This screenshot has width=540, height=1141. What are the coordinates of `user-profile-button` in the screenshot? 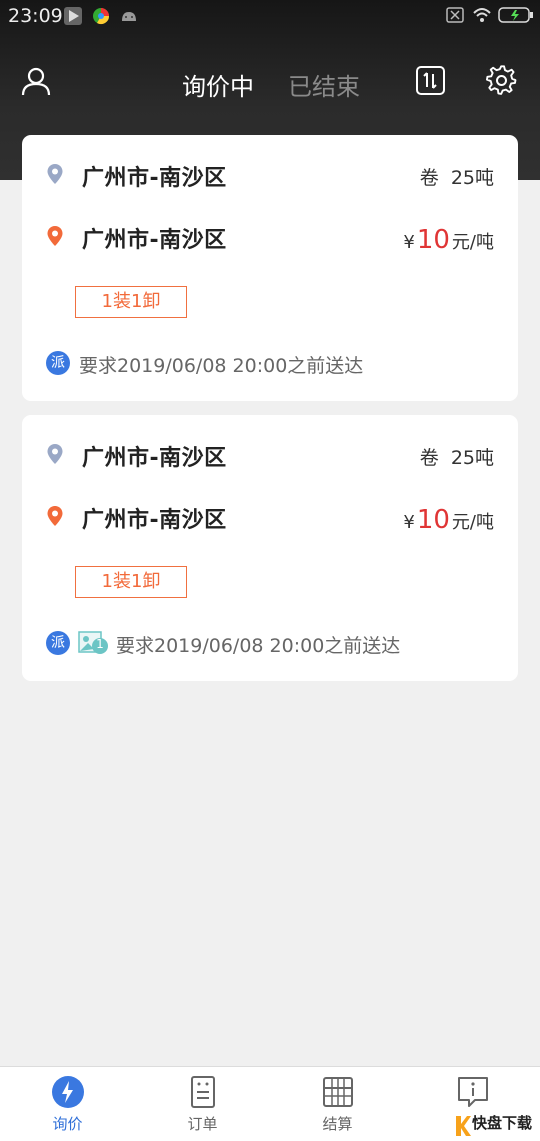 It's located at (36, 81).